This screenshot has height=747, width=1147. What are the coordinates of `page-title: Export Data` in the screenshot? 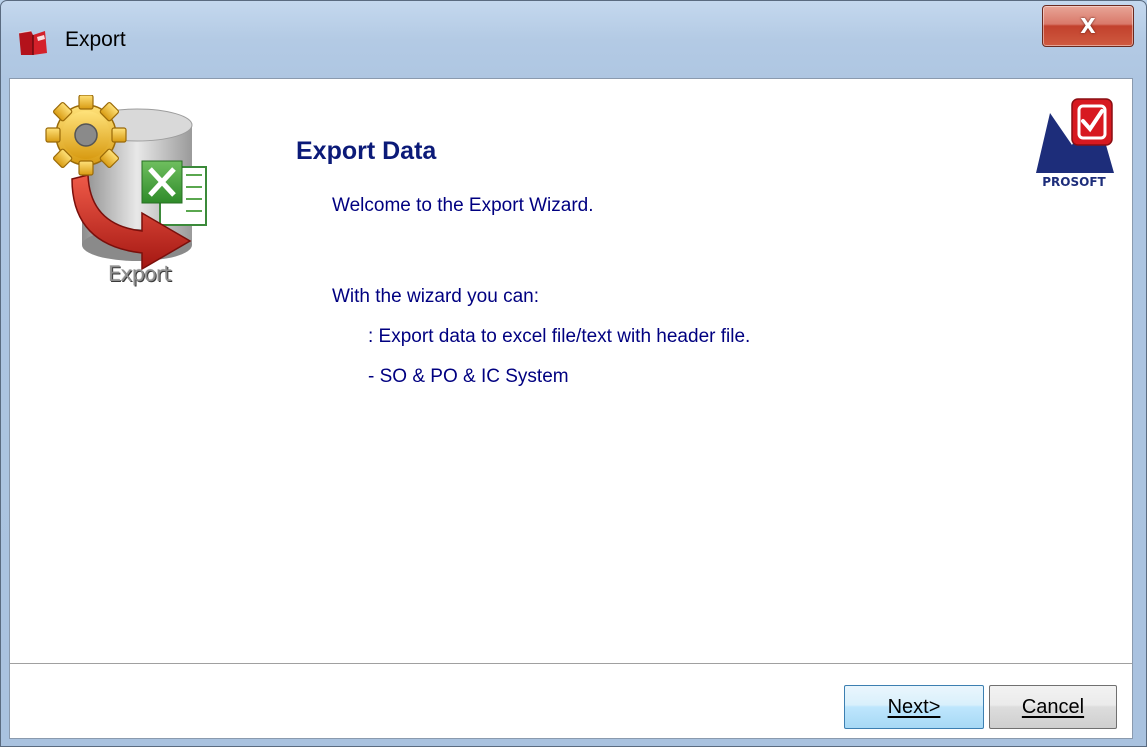 It's located at (366, 151).